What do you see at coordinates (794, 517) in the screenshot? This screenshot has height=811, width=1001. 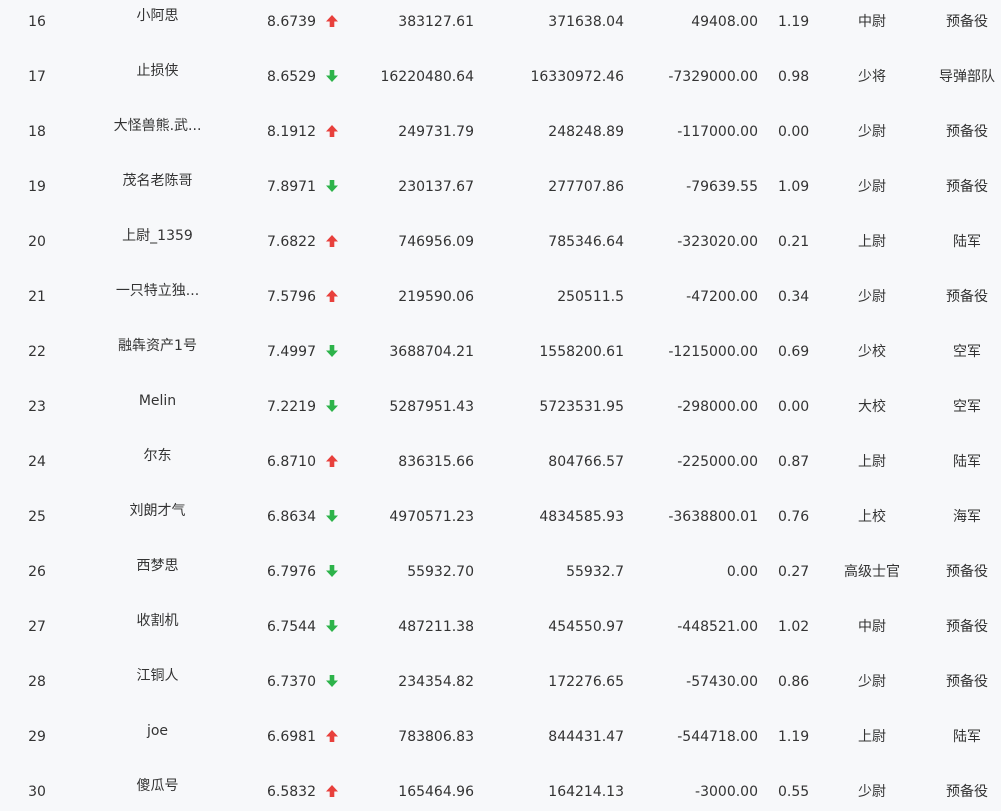 I see `ratio-cell: 0.76` at bounding box center [794, 517].